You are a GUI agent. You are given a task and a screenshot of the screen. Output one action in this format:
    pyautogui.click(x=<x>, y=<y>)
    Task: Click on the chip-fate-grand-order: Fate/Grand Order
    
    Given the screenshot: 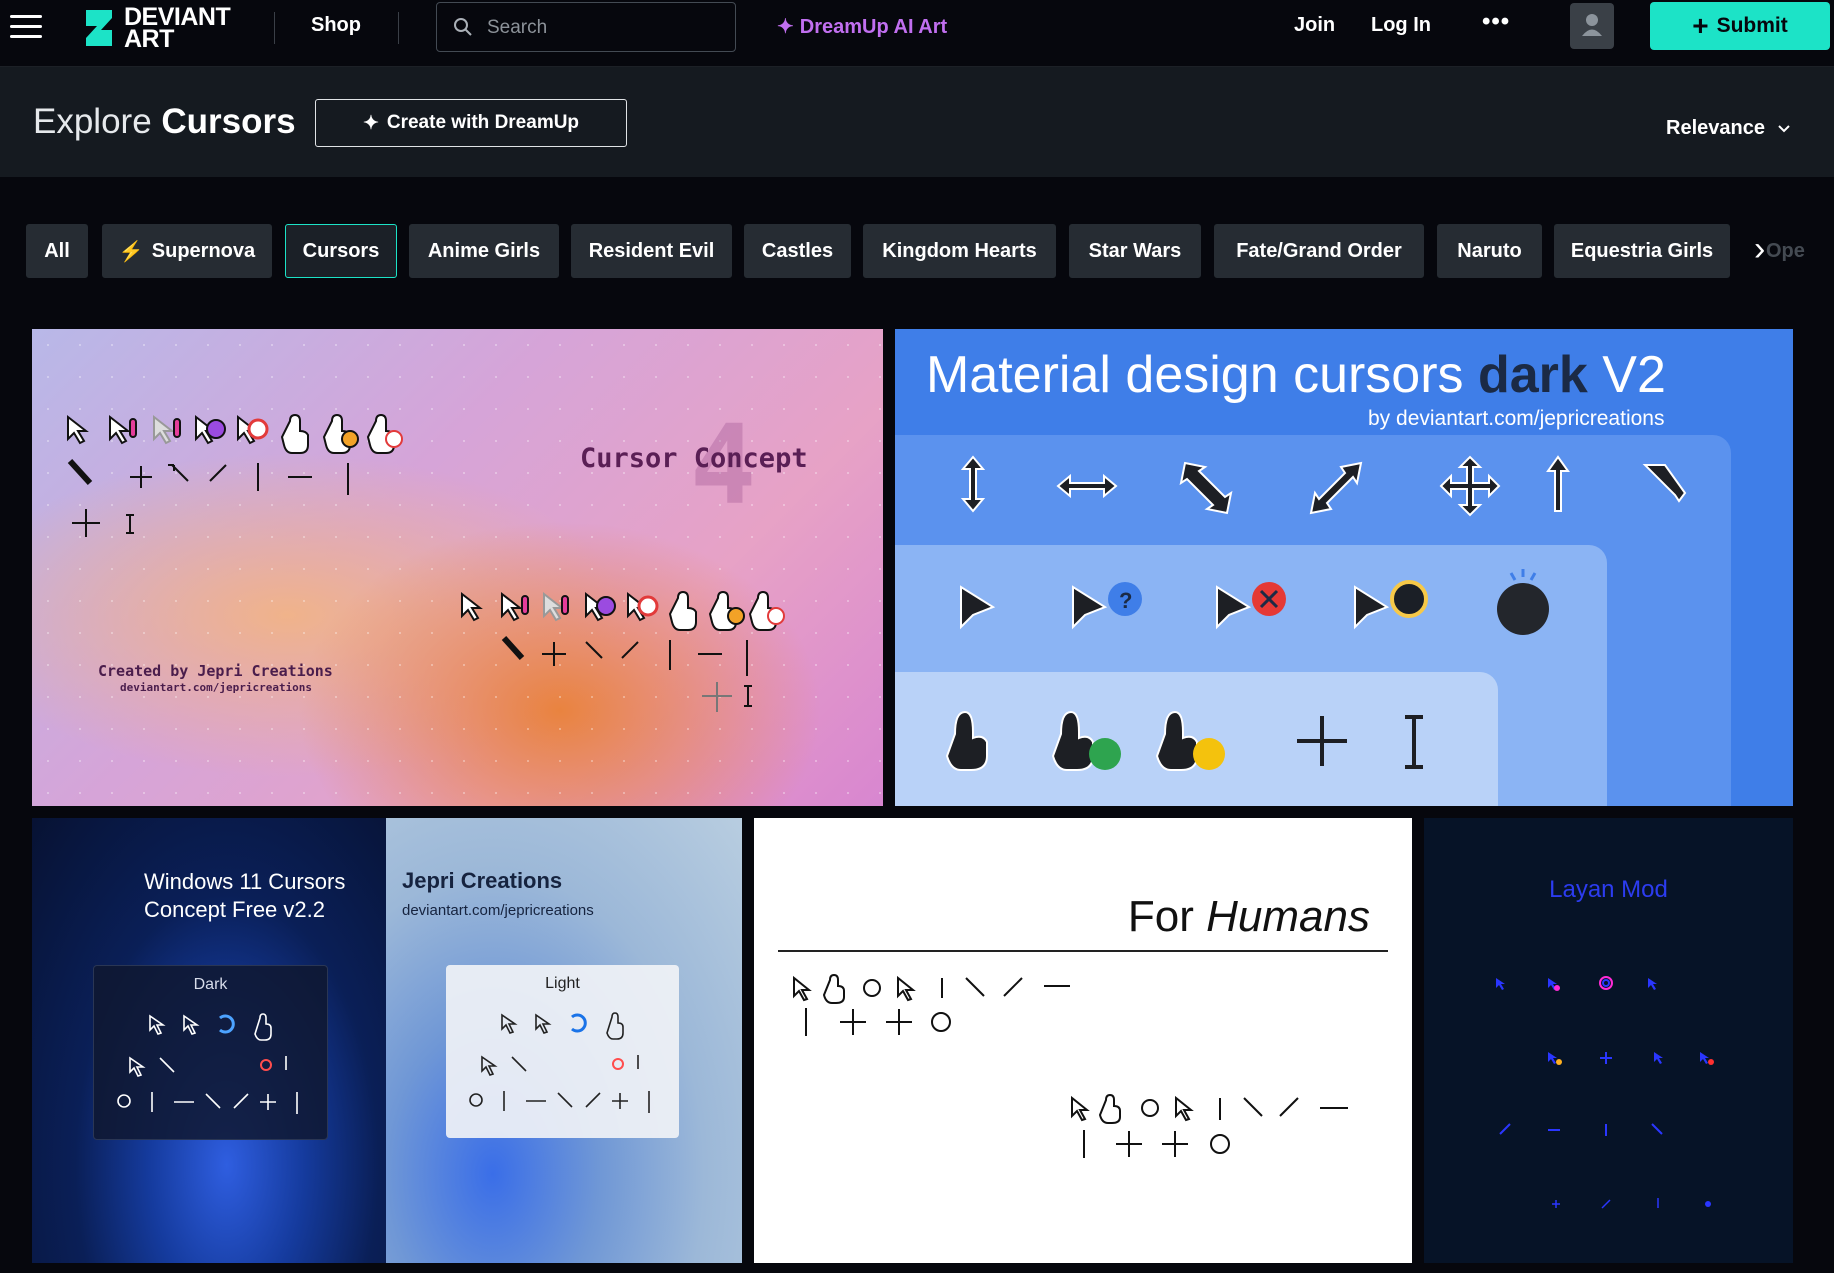 What is the action you would take?
    pyautogui.click(x=1319, y=251)
    